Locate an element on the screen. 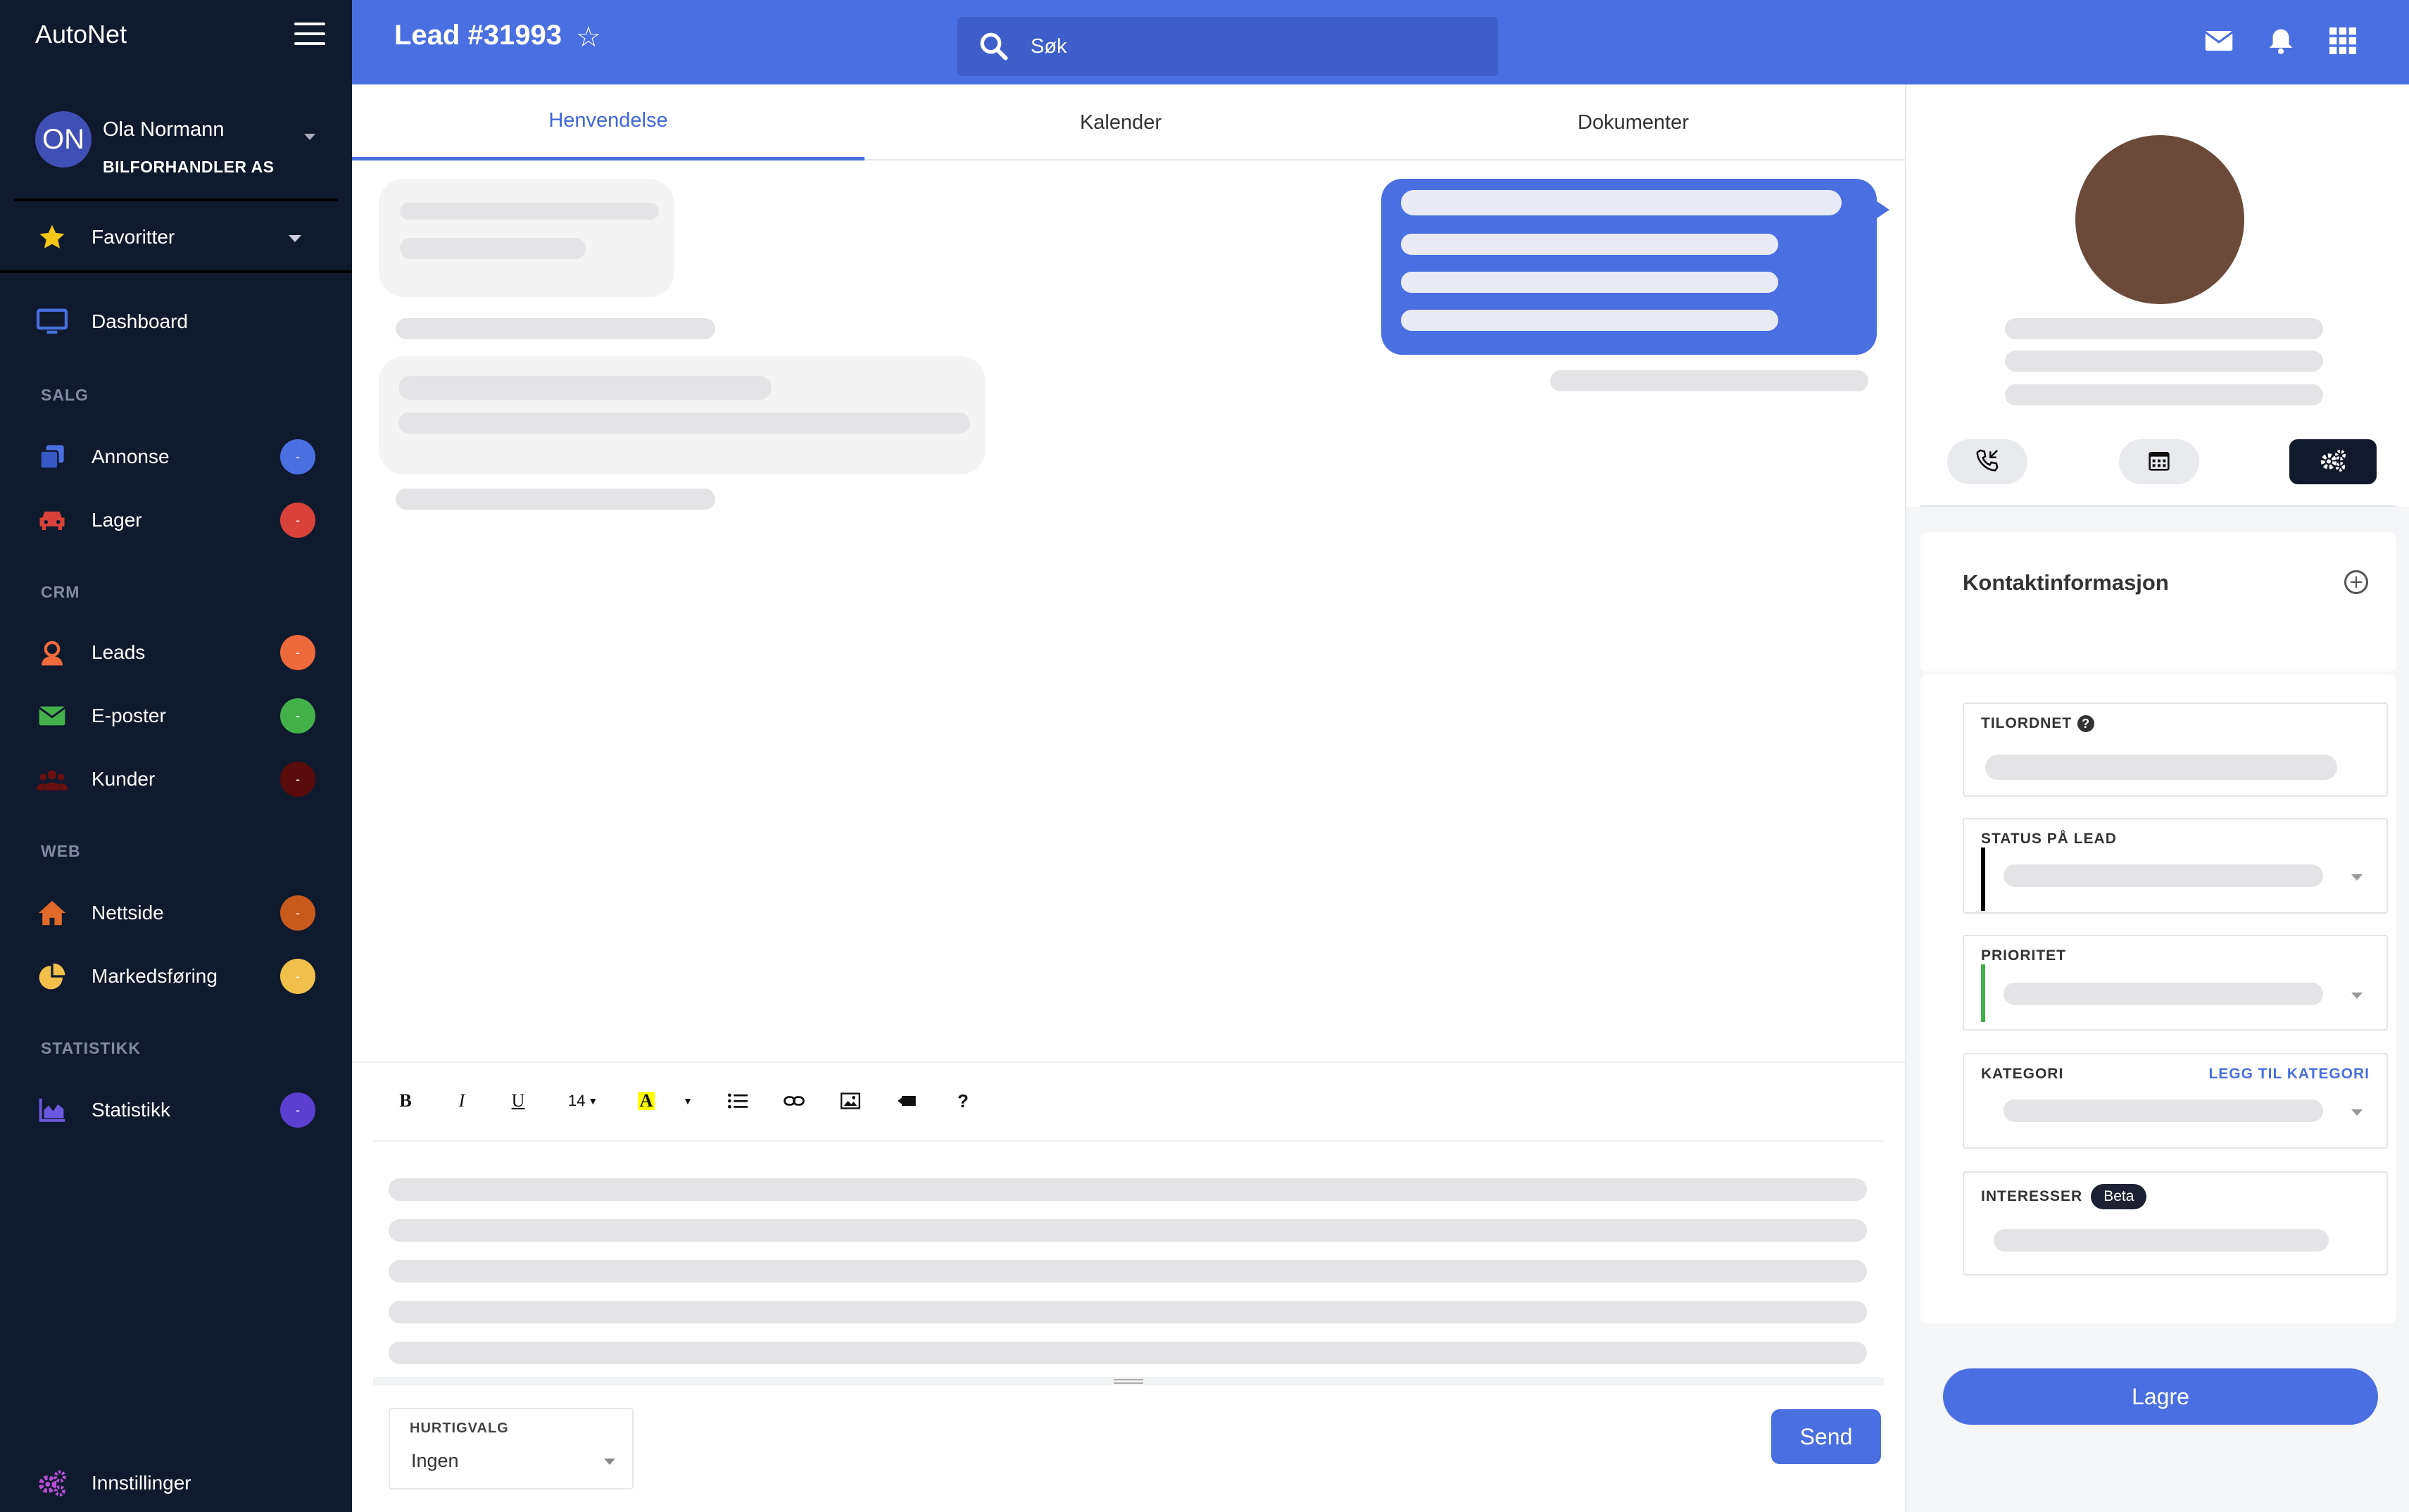  contact-info-card: Kontaktinformasjon + is located at coordinates (2158, 602).